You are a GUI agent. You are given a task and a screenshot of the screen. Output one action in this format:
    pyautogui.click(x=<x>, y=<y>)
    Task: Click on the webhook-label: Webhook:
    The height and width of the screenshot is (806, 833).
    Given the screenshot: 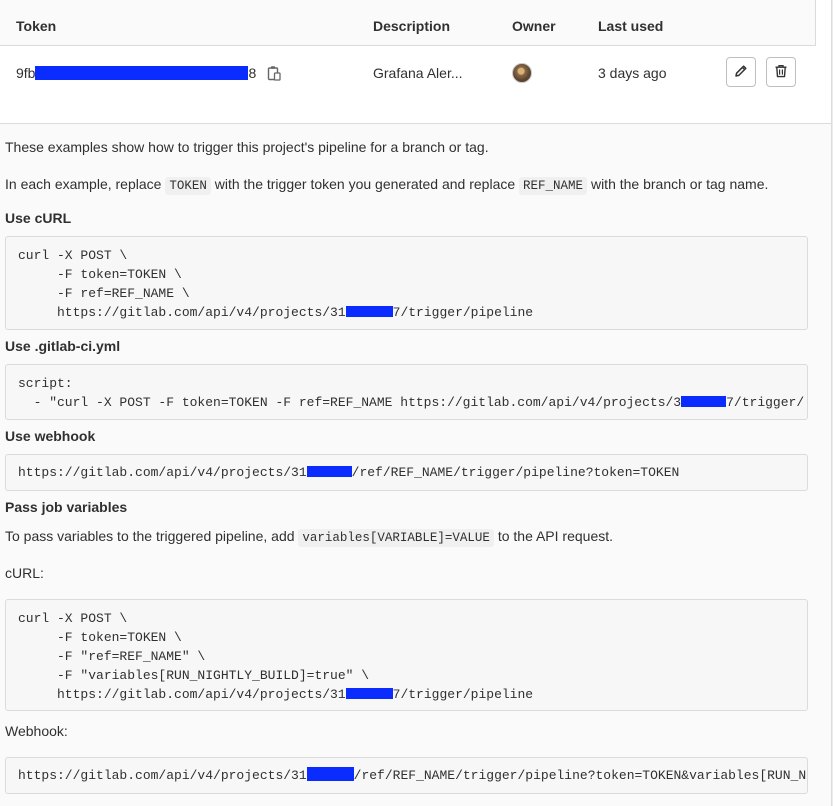 What is the action you would take?
    pyautogui.click(x=36, y=731)
    